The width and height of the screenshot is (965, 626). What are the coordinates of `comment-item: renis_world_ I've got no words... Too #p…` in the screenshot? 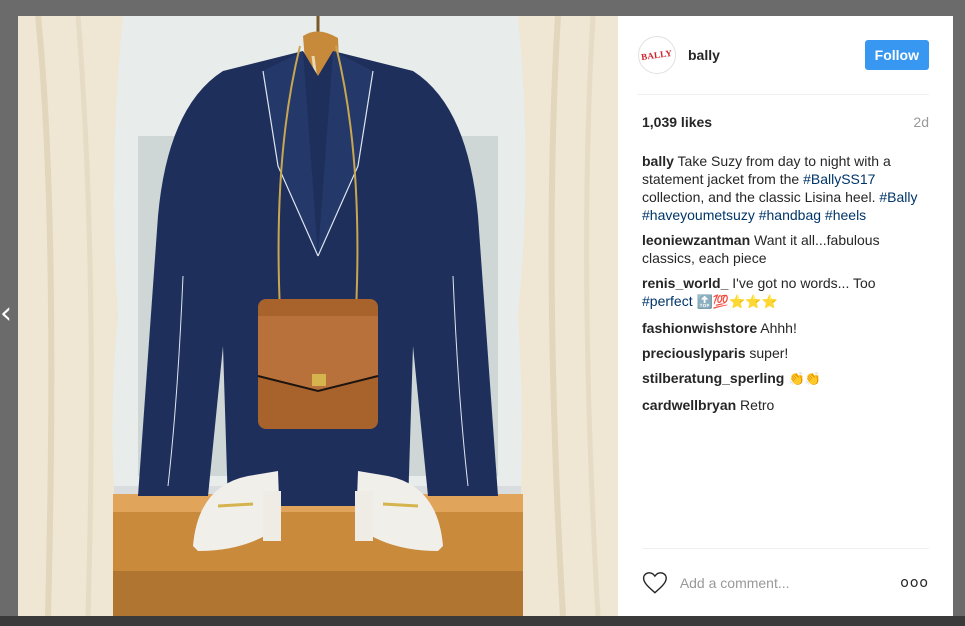 It's located at (785, 293).